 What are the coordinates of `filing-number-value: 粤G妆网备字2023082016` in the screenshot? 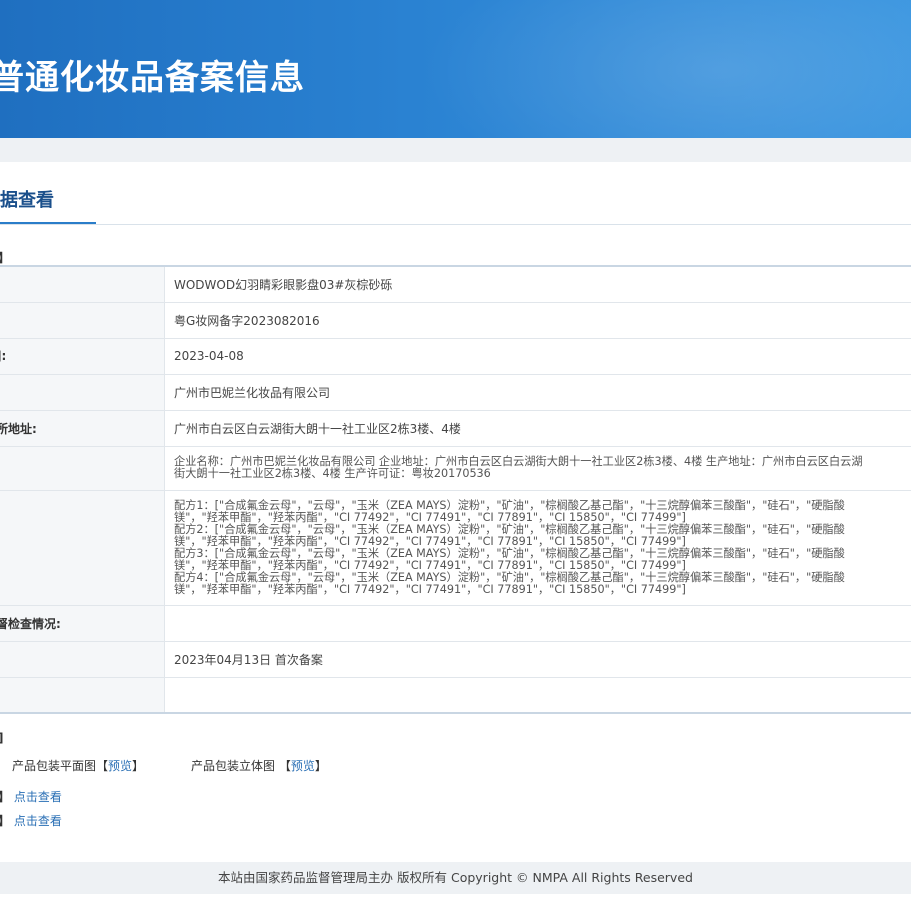 It's located at (537, 320).